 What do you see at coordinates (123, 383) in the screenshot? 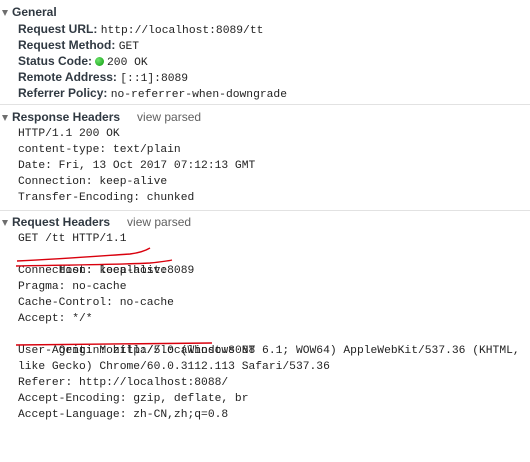
I see `request-header-line: Referer: http://localhost:8088/` at bounding box center [123, 383].